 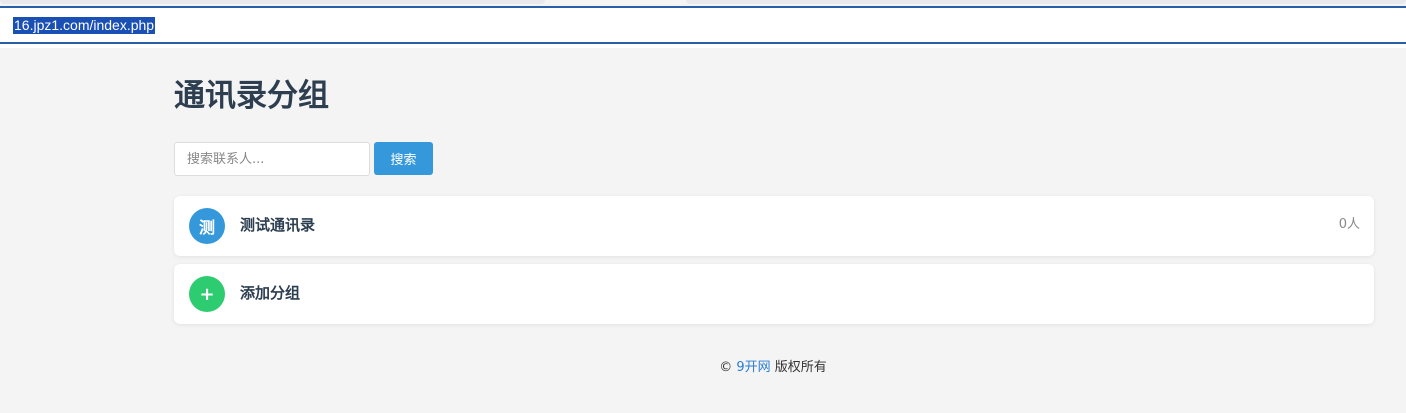 I want to click on add-group-label: 添加分组, so click(x=270, y=293).